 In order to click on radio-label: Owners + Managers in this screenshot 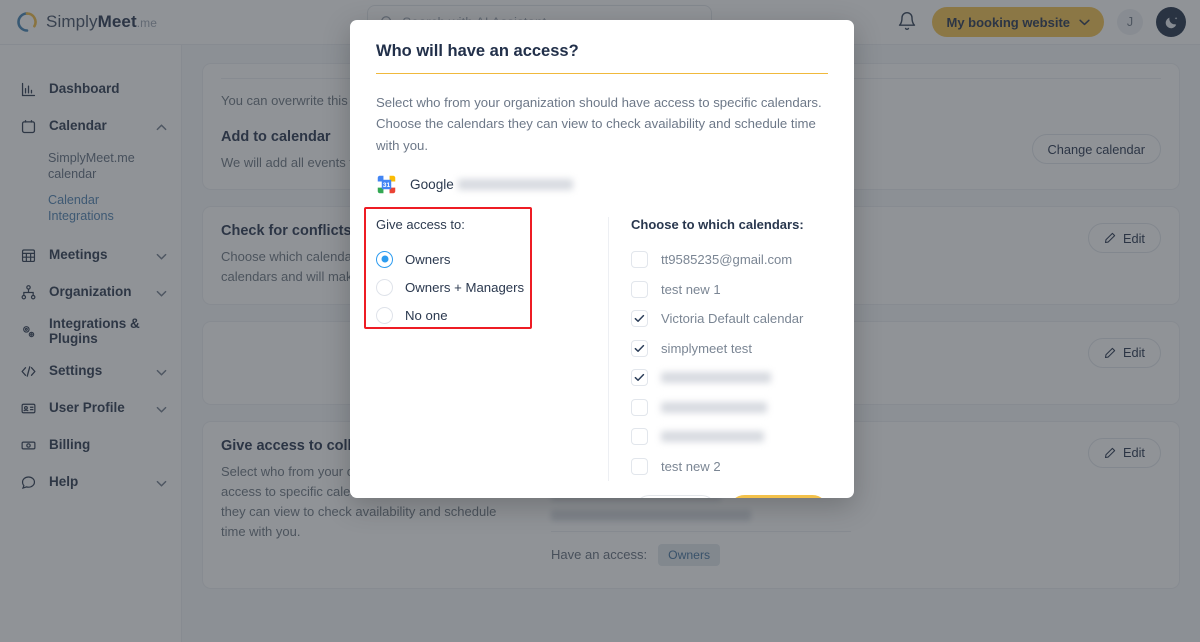, I will do `click(465, 287)`.